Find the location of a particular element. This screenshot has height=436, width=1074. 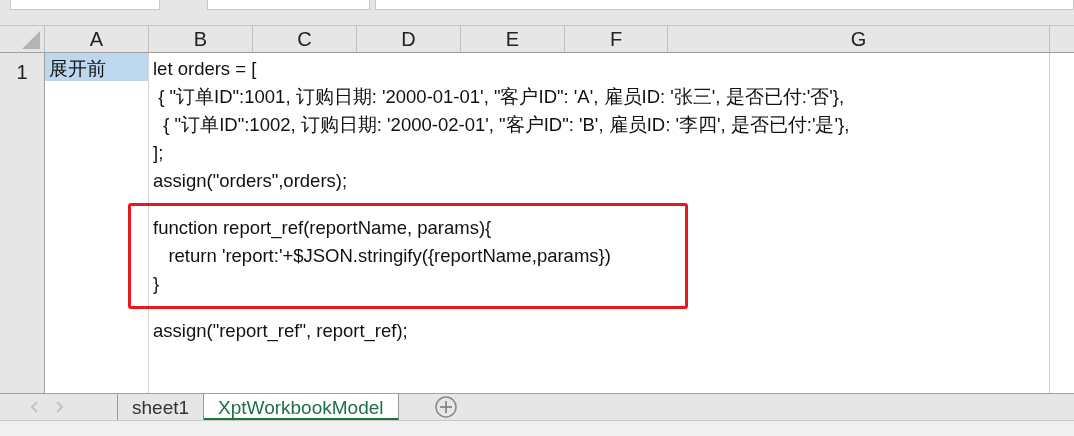

column-header: D is located at coordinates (409, 39).